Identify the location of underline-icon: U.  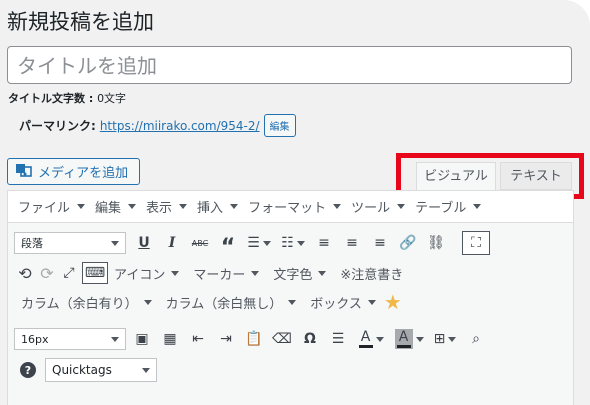
(144, 243).